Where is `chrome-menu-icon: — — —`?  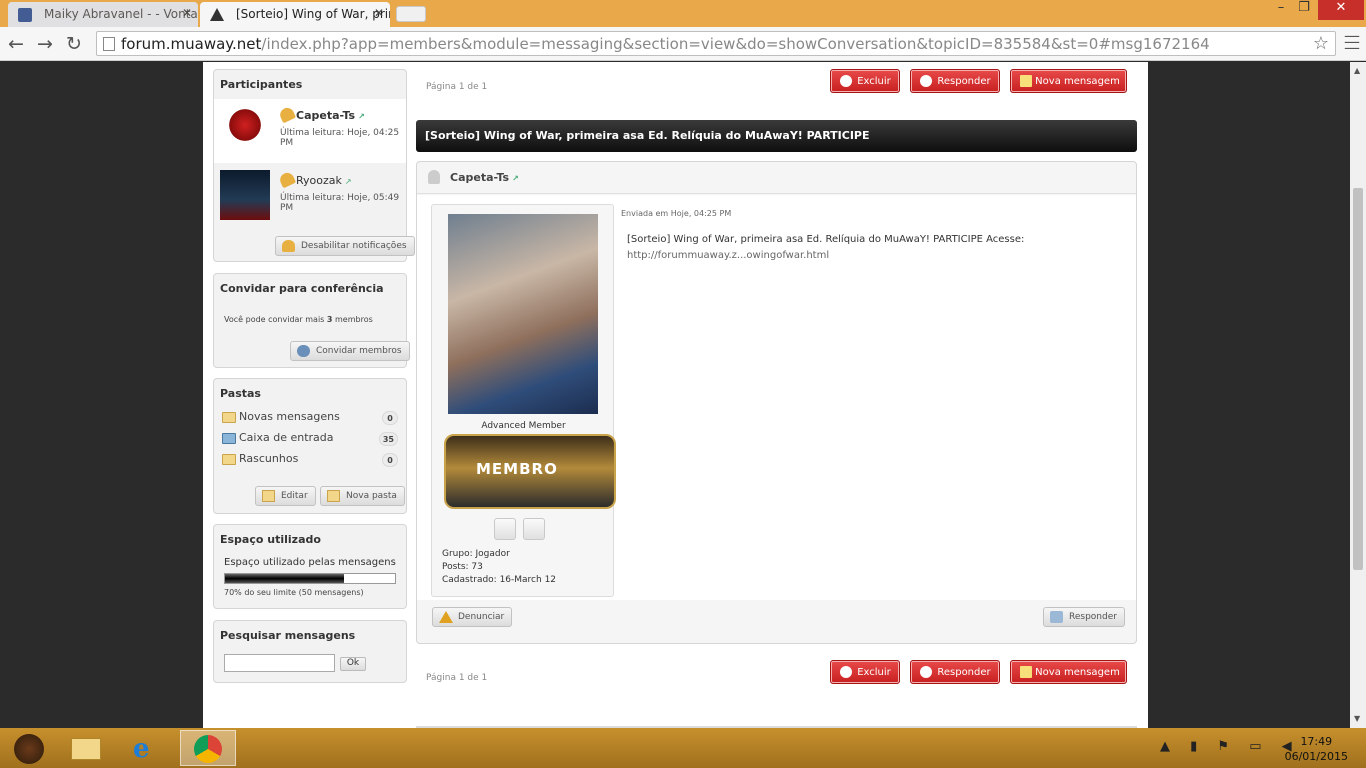 chrome-menu-icon: — — — is located at coordinates (1352, 42).